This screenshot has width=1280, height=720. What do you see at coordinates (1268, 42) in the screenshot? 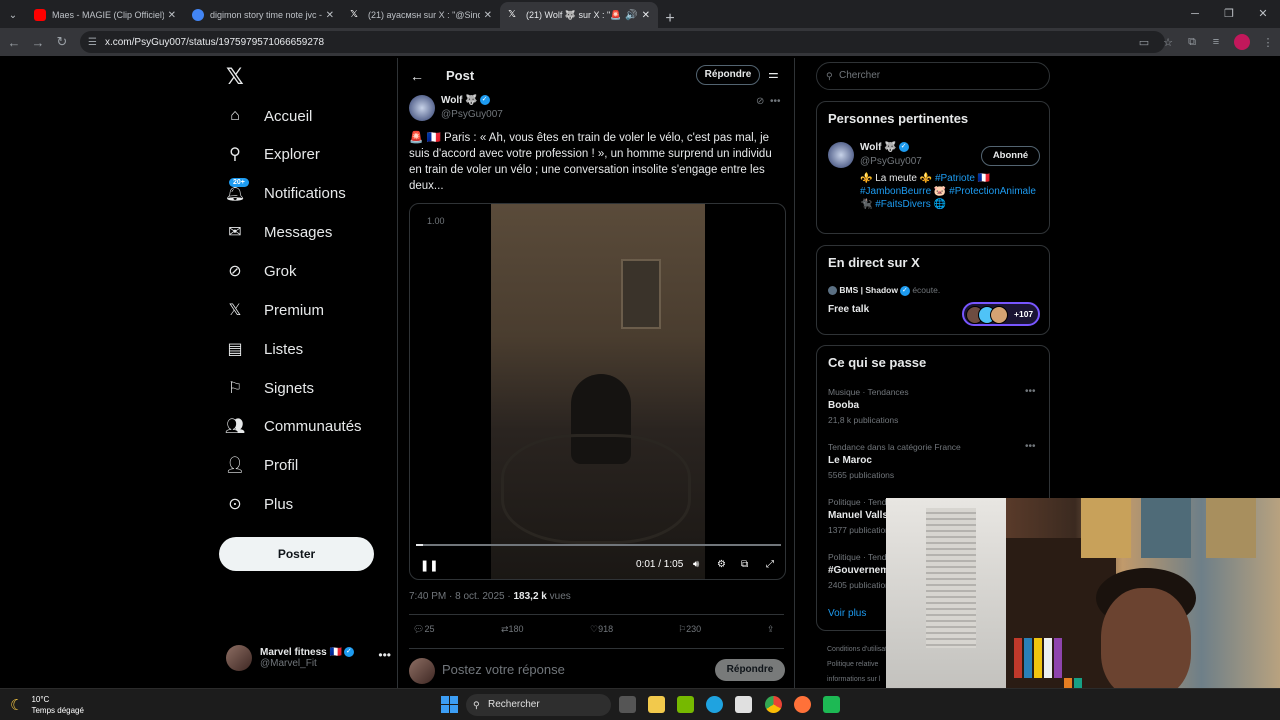
I see `menu-icon: ⋮` at bounding box center [1268, 42].